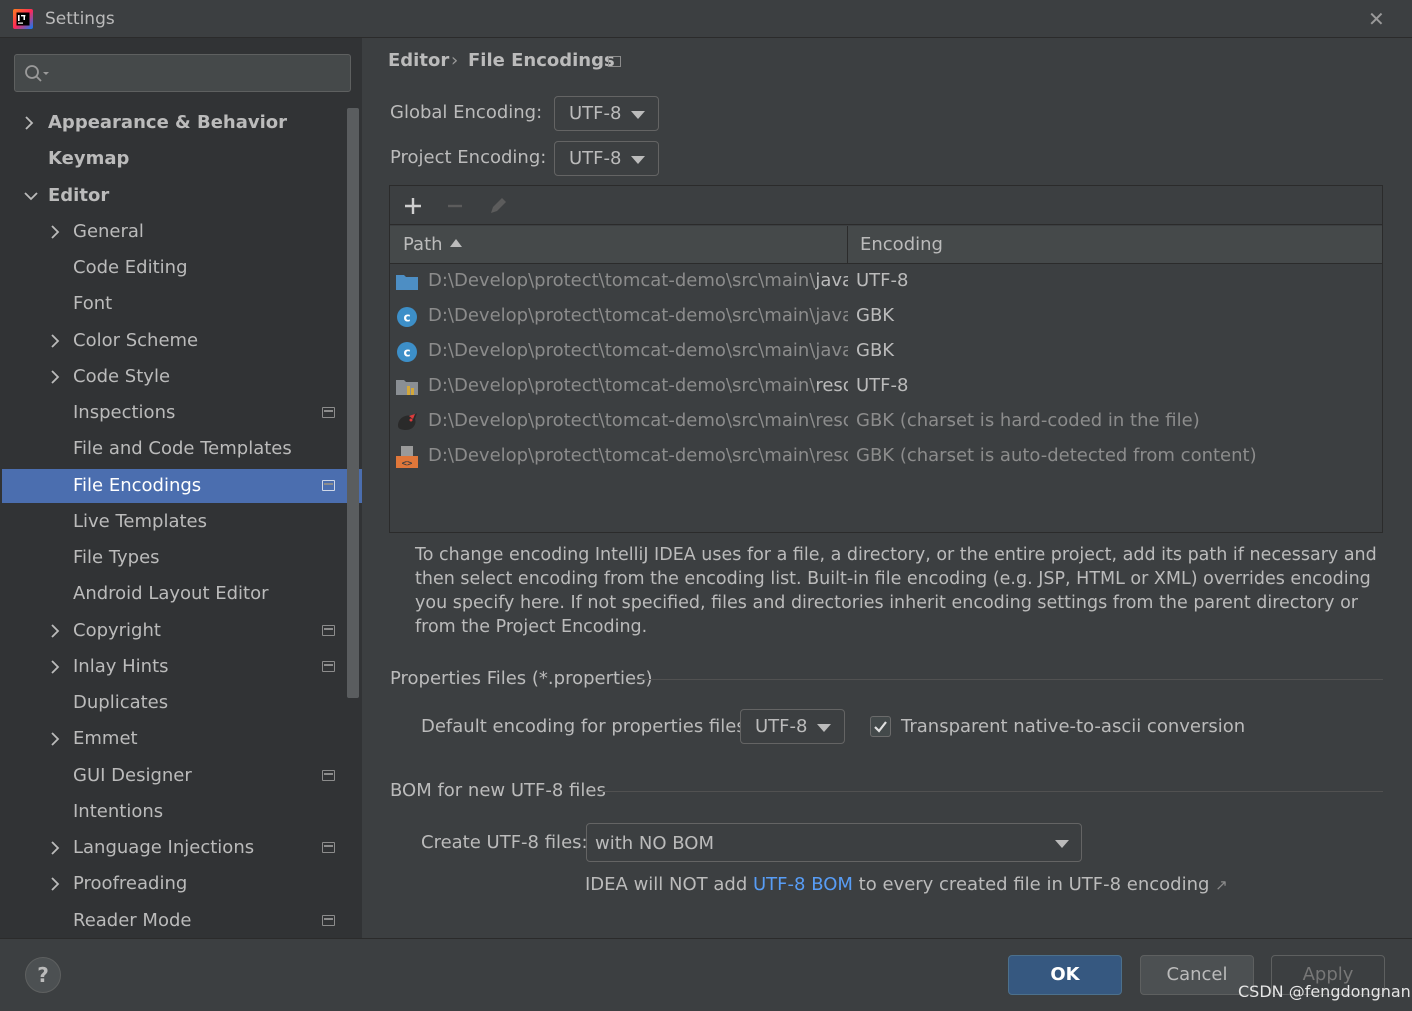 Image resolution: width=1412 pixels, height=1011 pixels. I want to click on project-encoding-dropdown: UTF-8, so click(606, 158).